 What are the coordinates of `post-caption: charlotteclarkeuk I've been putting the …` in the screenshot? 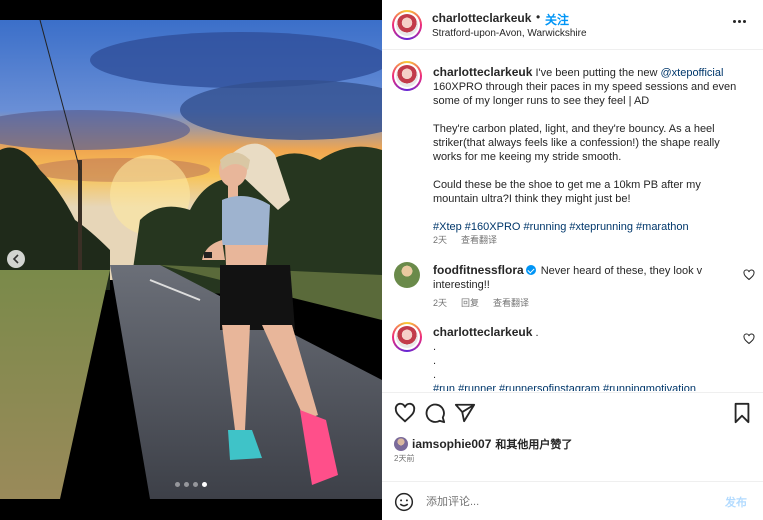 It's located at (588, 149).